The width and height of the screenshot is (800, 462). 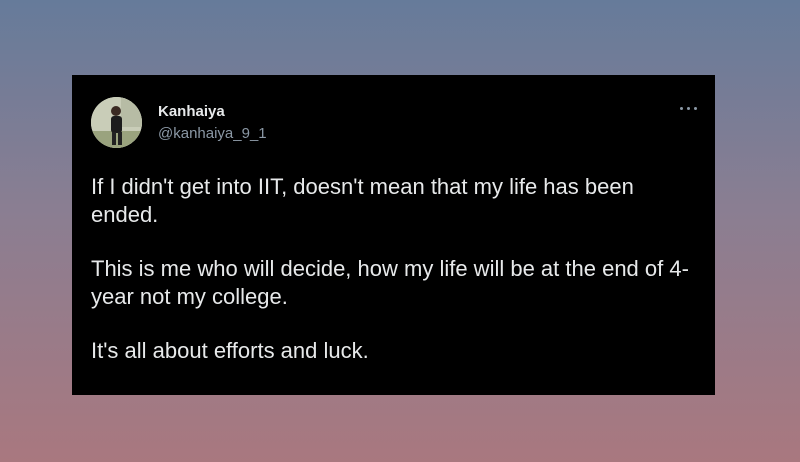 I want to click on tweet-paragraph: It's all about efforts and luck., so click(x=230, y=350).